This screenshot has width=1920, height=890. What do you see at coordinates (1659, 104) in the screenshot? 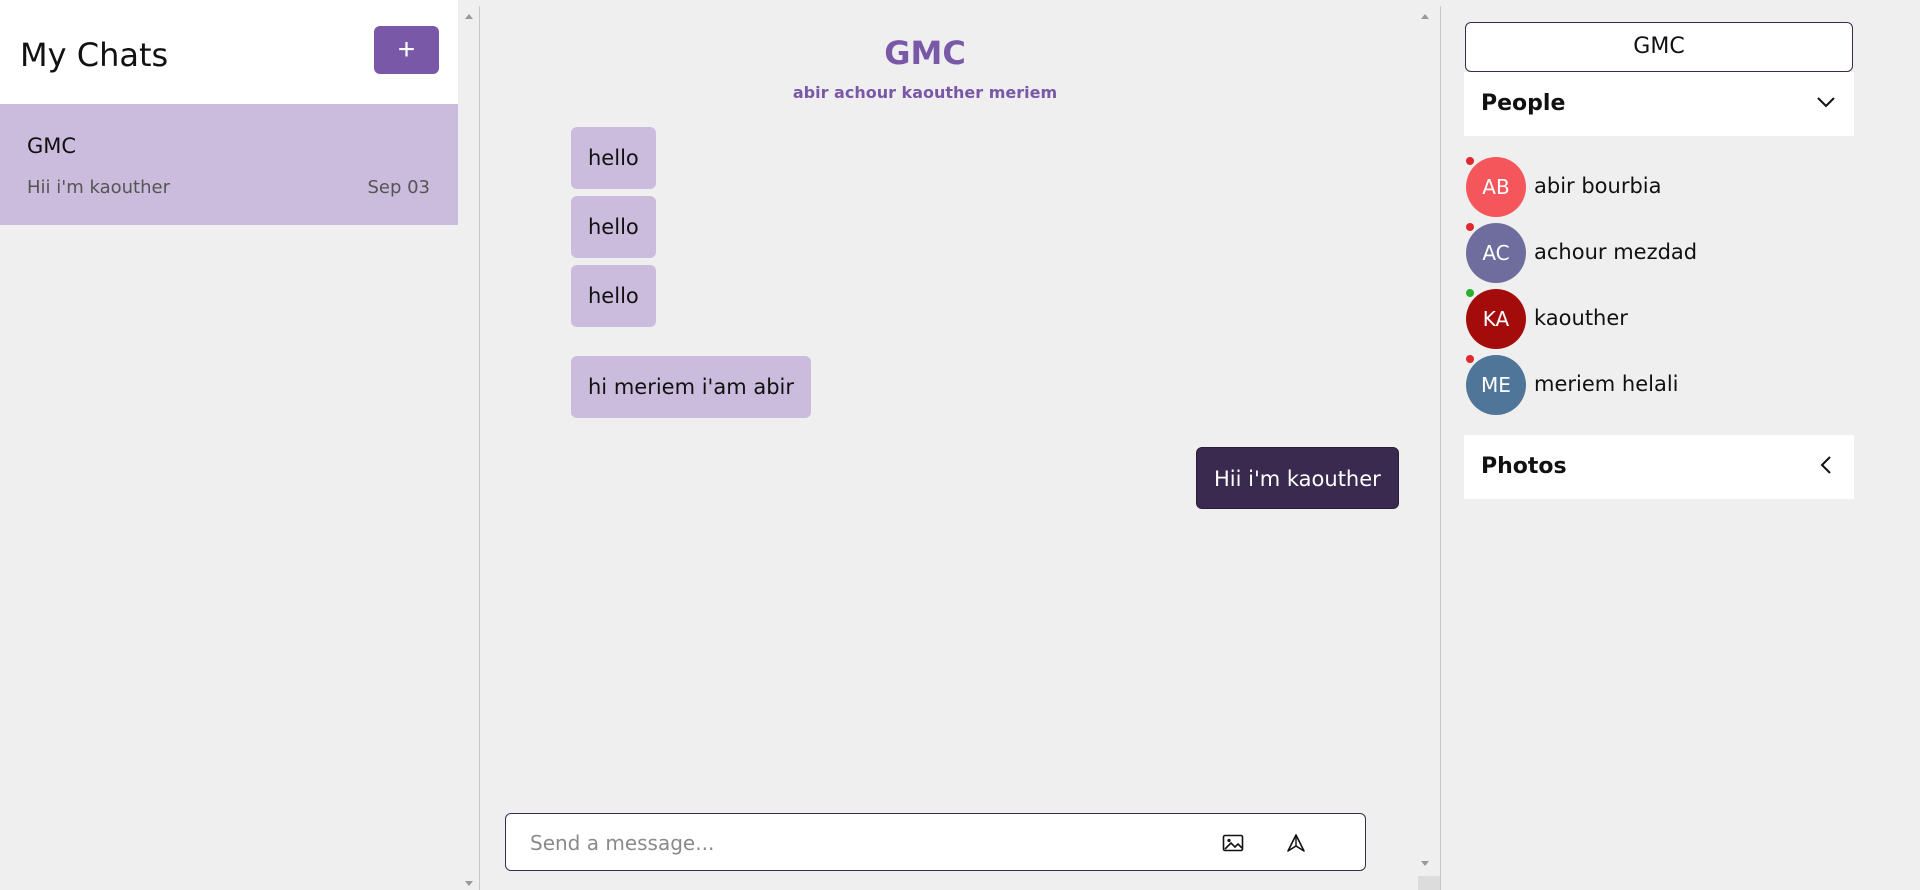
I see `people-section-header: People` at bounding box center [1659, 104].